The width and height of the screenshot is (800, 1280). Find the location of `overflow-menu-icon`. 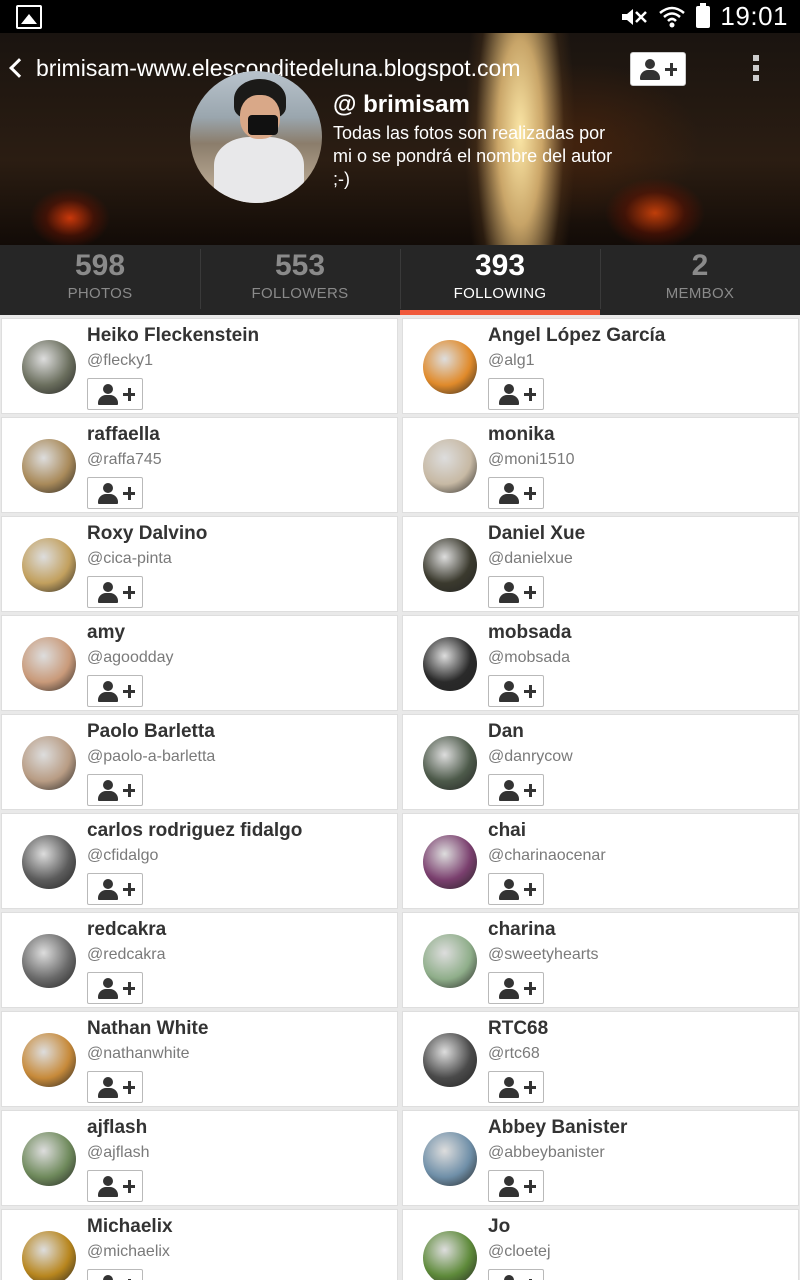

overflow-menu-icon is located at coordinates (757, 70).